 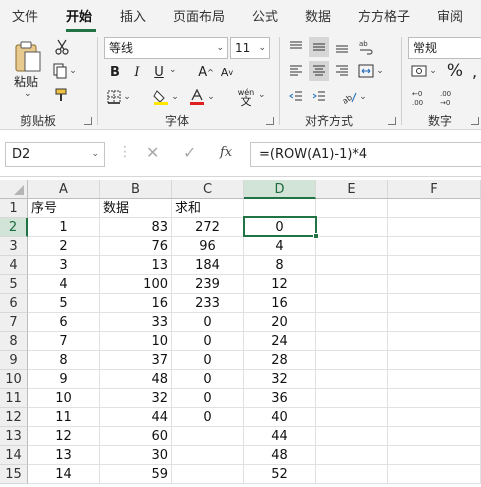 I want to click on row-header-6: 6, so click(x=14, y=303).